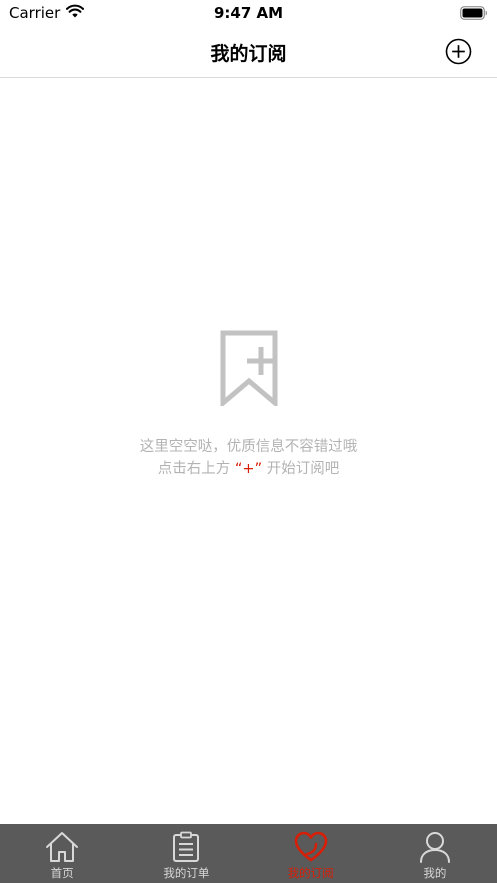 Image resolution: width=497 pixels, height=883 pixels. Describe the element at coordinates (434, 847) in the screenshot. I see `person-icon` at that location.